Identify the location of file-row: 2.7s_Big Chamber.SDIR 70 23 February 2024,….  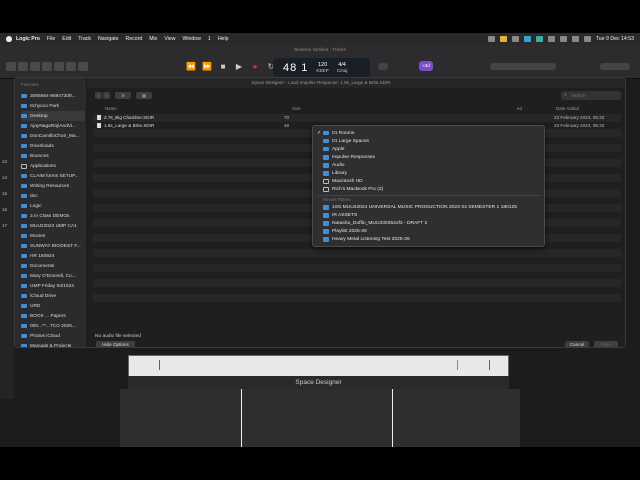
(357, 118).